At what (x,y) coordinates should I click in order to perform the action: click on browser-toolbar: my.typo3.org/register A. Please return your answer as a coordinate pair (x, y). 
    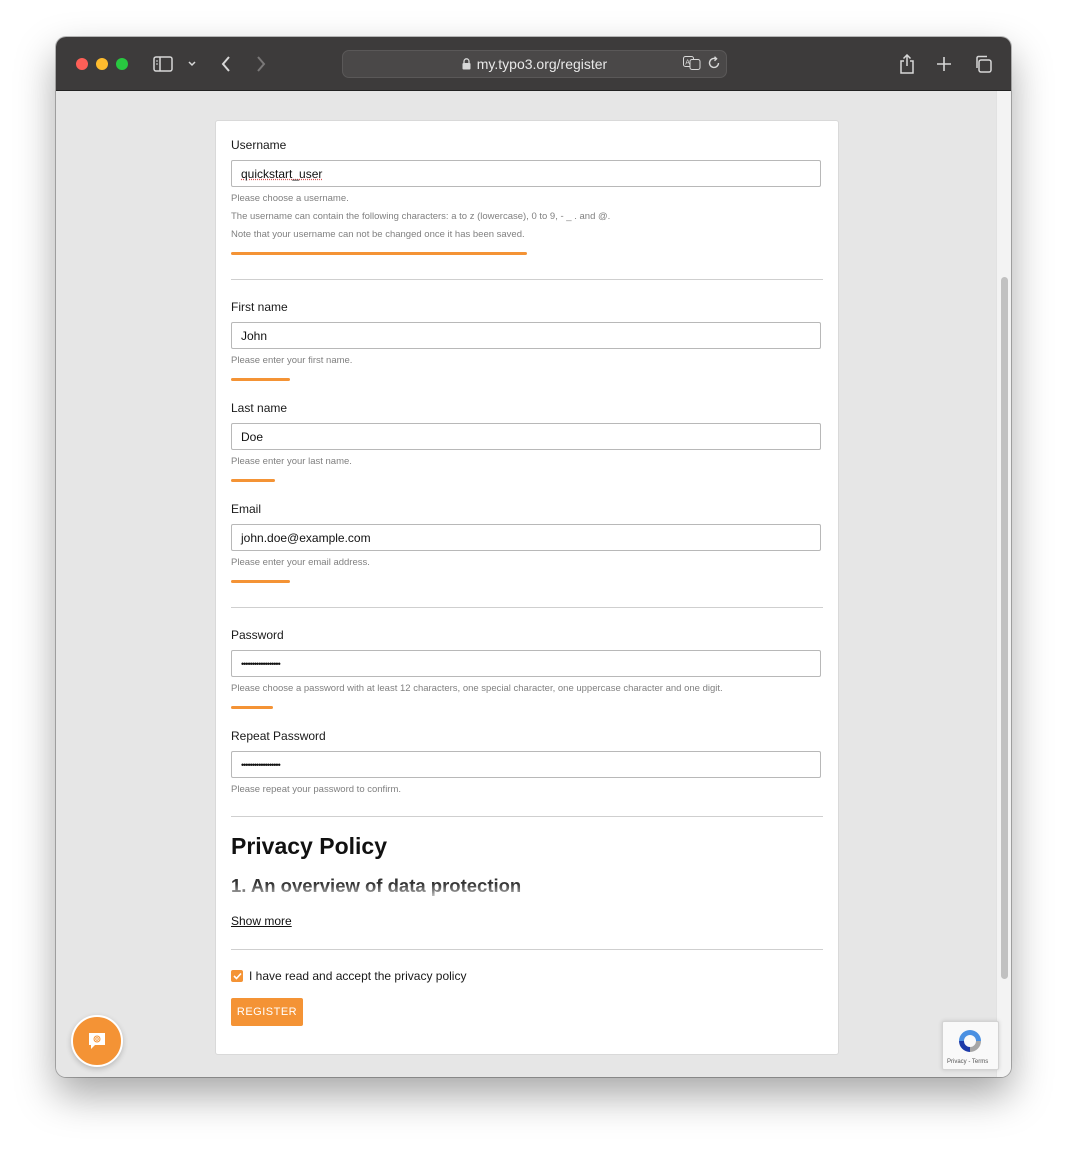
    Looking at the image, I should click on (533, 64).